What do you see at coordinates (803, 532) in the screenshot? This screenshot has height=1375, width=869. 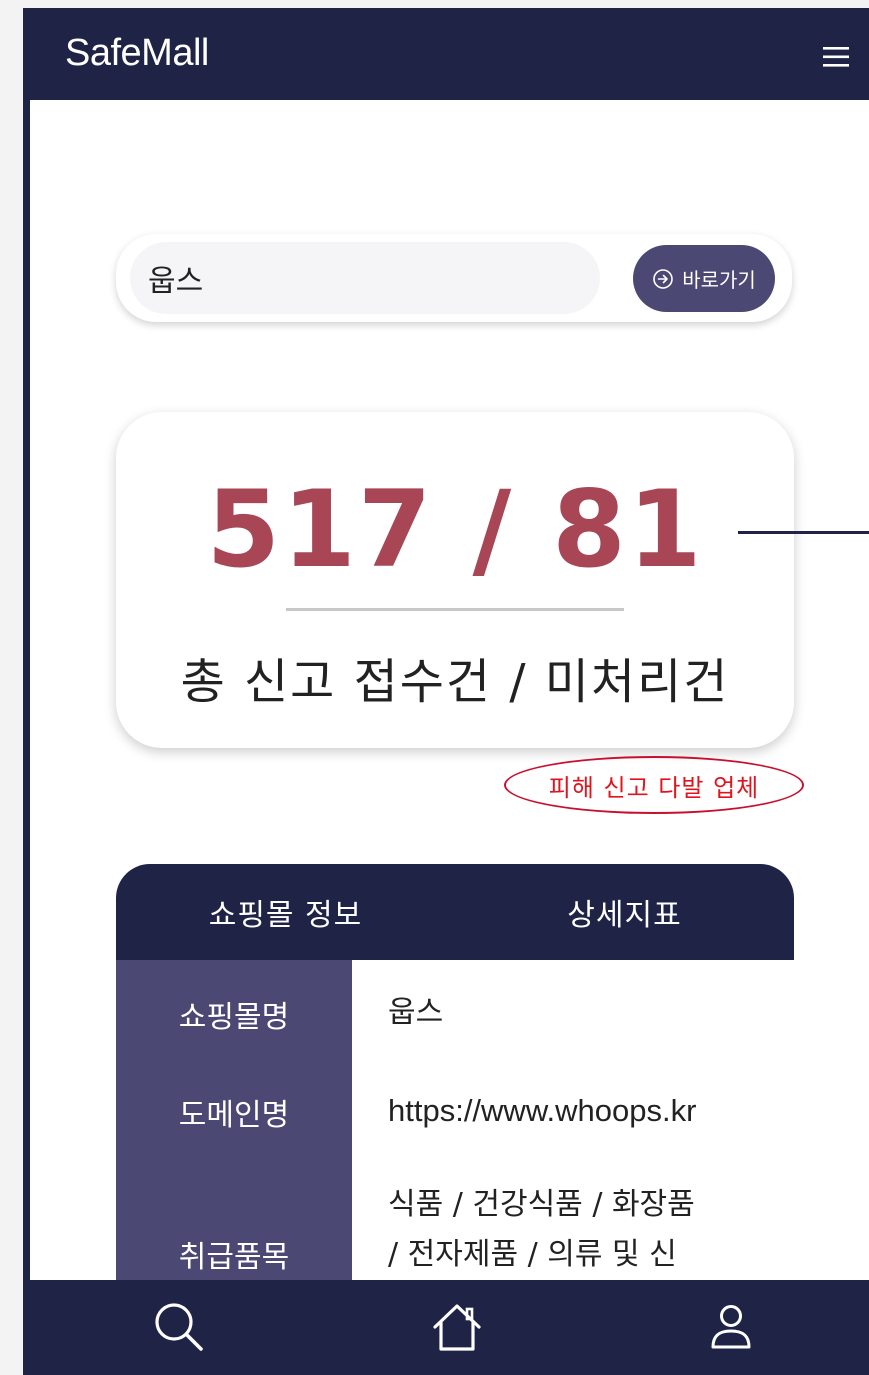 I see `connector-line` at bounding box center [803, 532].